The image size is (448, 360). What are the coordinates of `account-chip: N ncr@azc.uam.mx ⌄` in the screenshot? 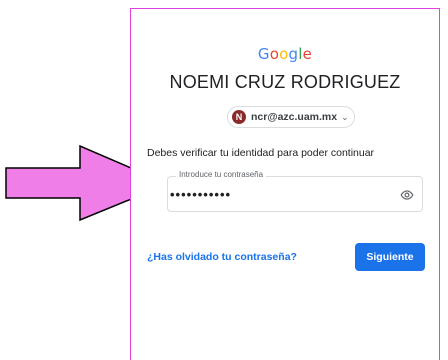 It's located at (291, 117).